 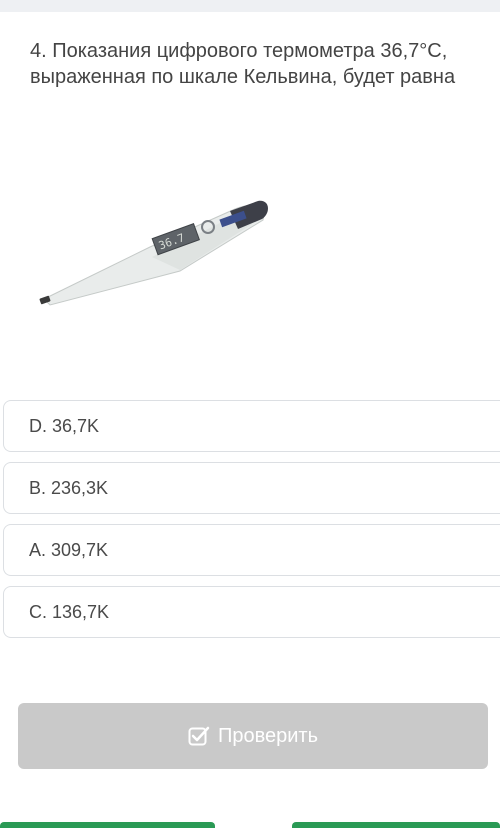 I want to click on option-d-label: D. 36,7K, so click(x=64, y=425).